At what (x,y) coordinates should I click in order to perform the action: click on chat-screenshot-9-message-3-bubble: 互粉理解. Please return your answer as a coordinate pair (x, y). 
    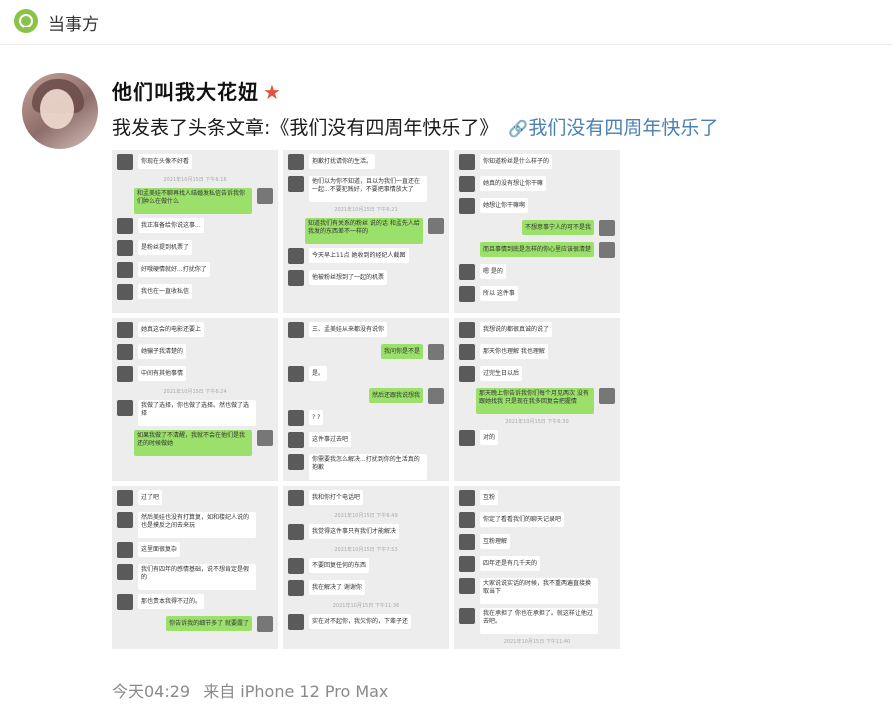
    Looking at the image, I should click on (495, 541).